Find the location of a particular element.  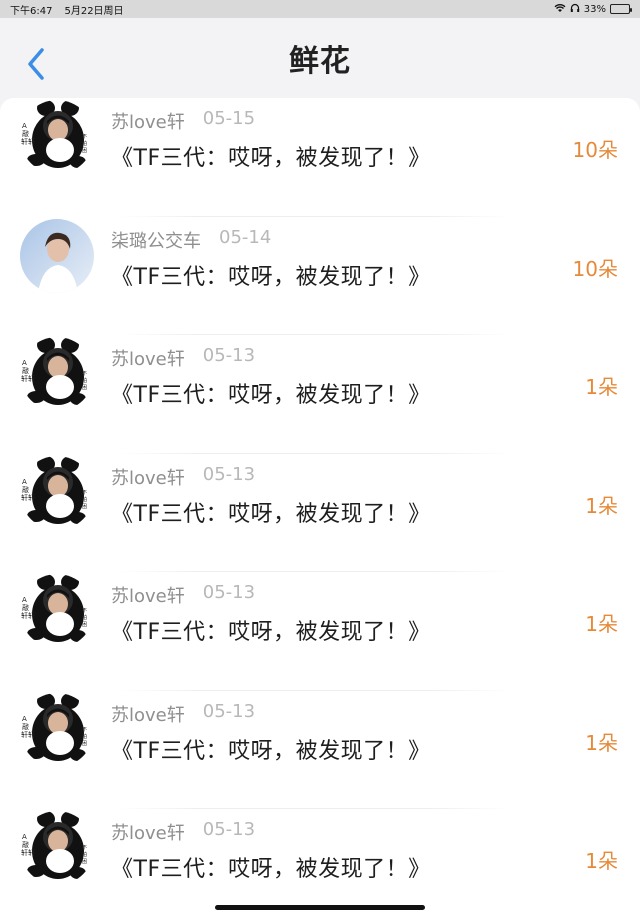

item-meta: 苏love轩 05-15 is located at coordinates (183, 121).